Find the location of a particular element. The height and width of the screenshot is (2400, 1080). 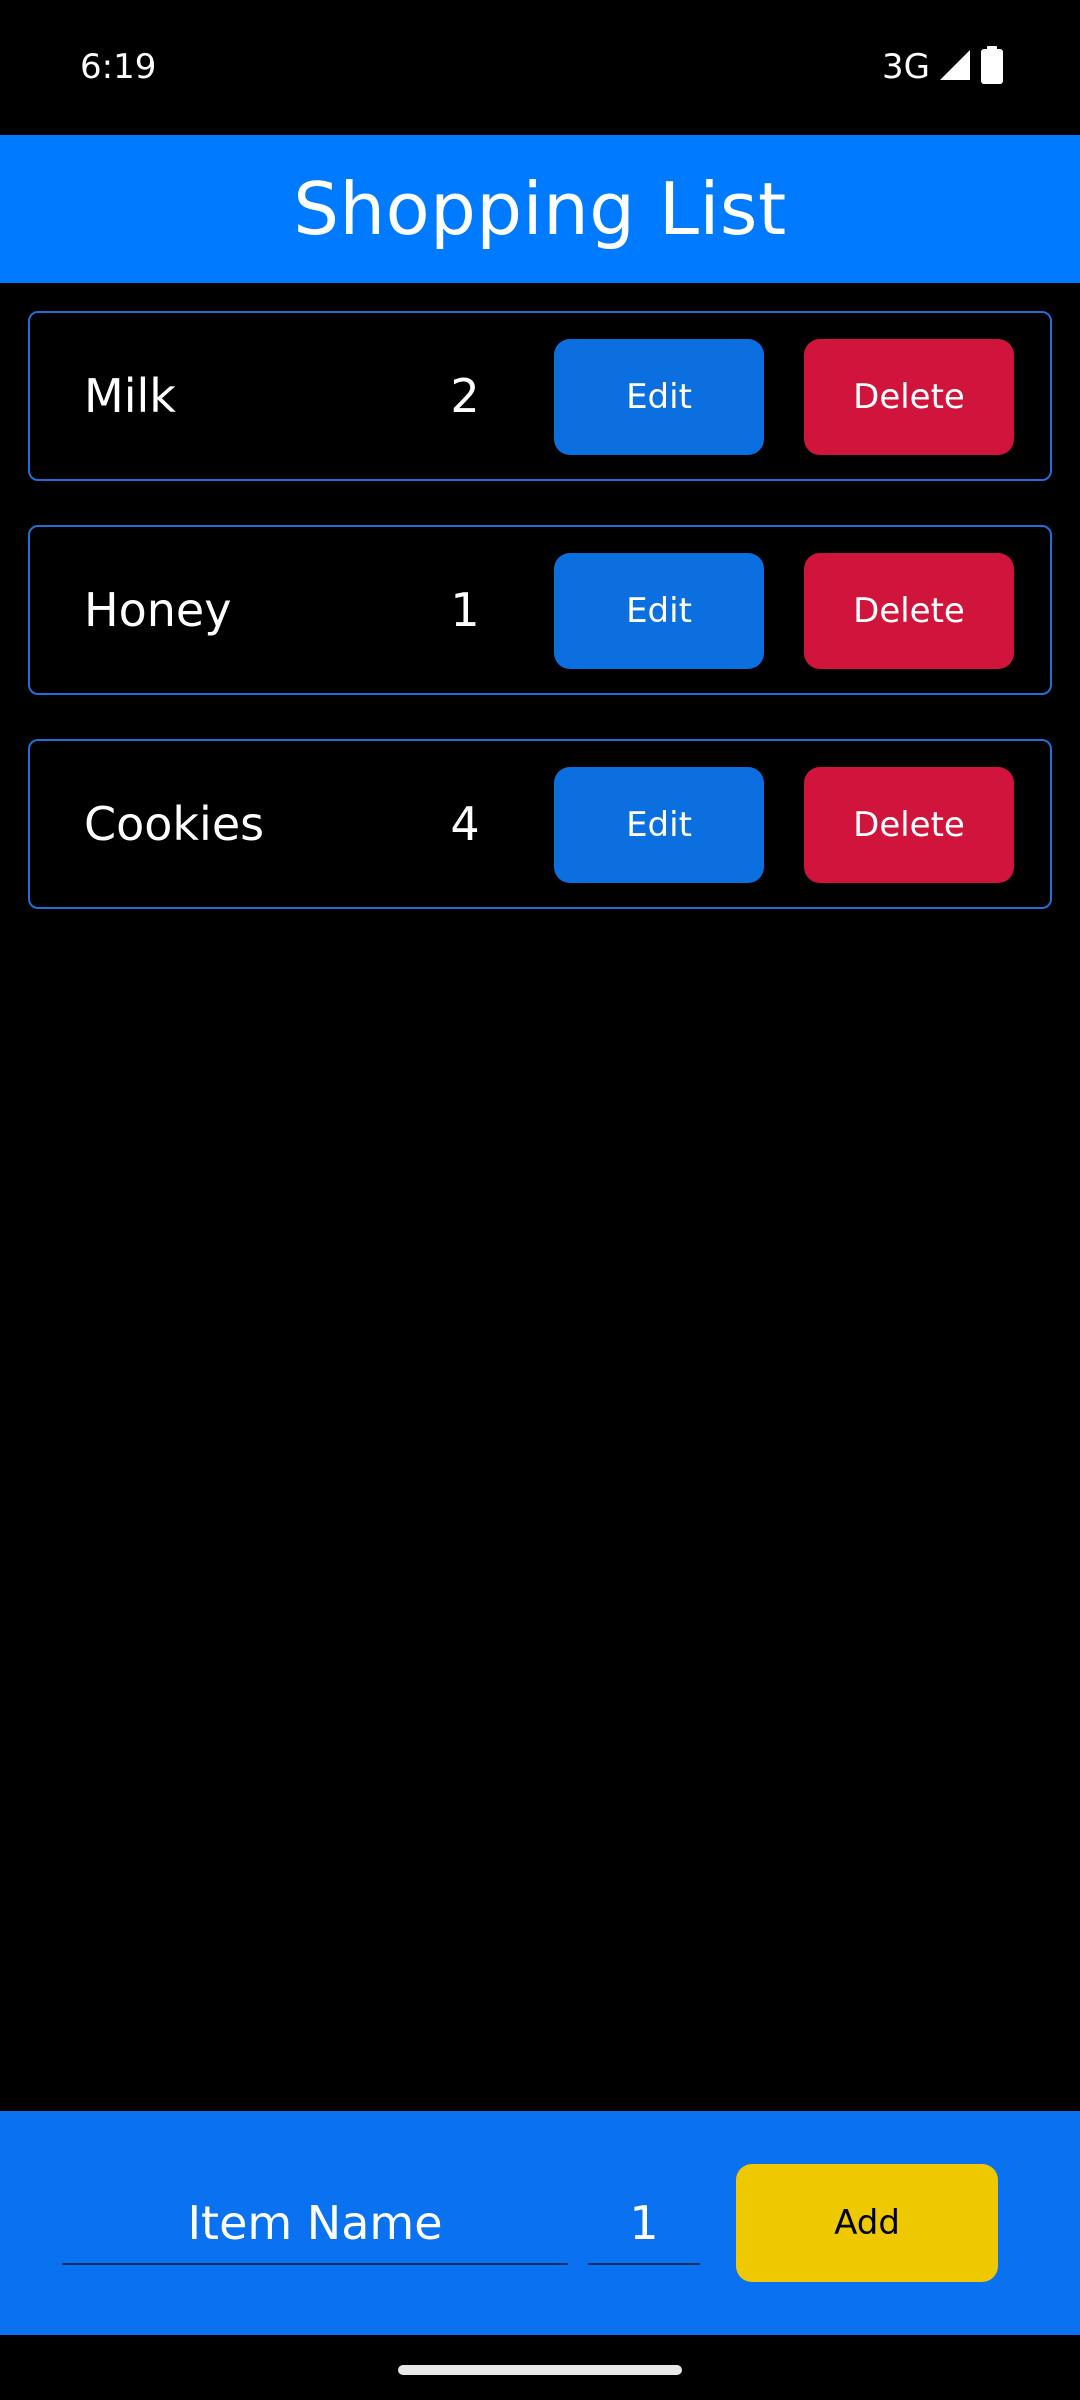

status-indicators: 3G is located at coordinates (943, 67).